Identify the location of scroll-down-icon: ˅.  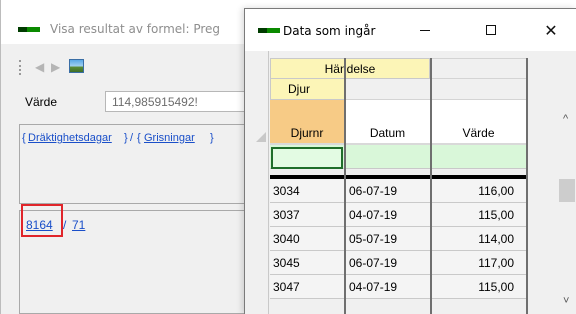
(566, 301).